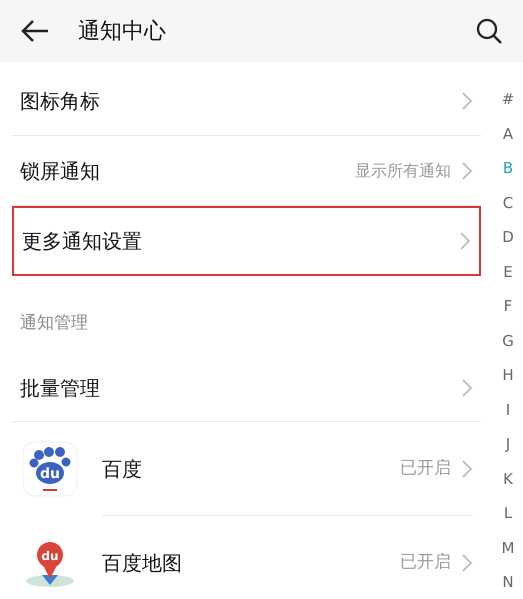  I want to click on app-row: du 百度 已开启, so click(246, 469).